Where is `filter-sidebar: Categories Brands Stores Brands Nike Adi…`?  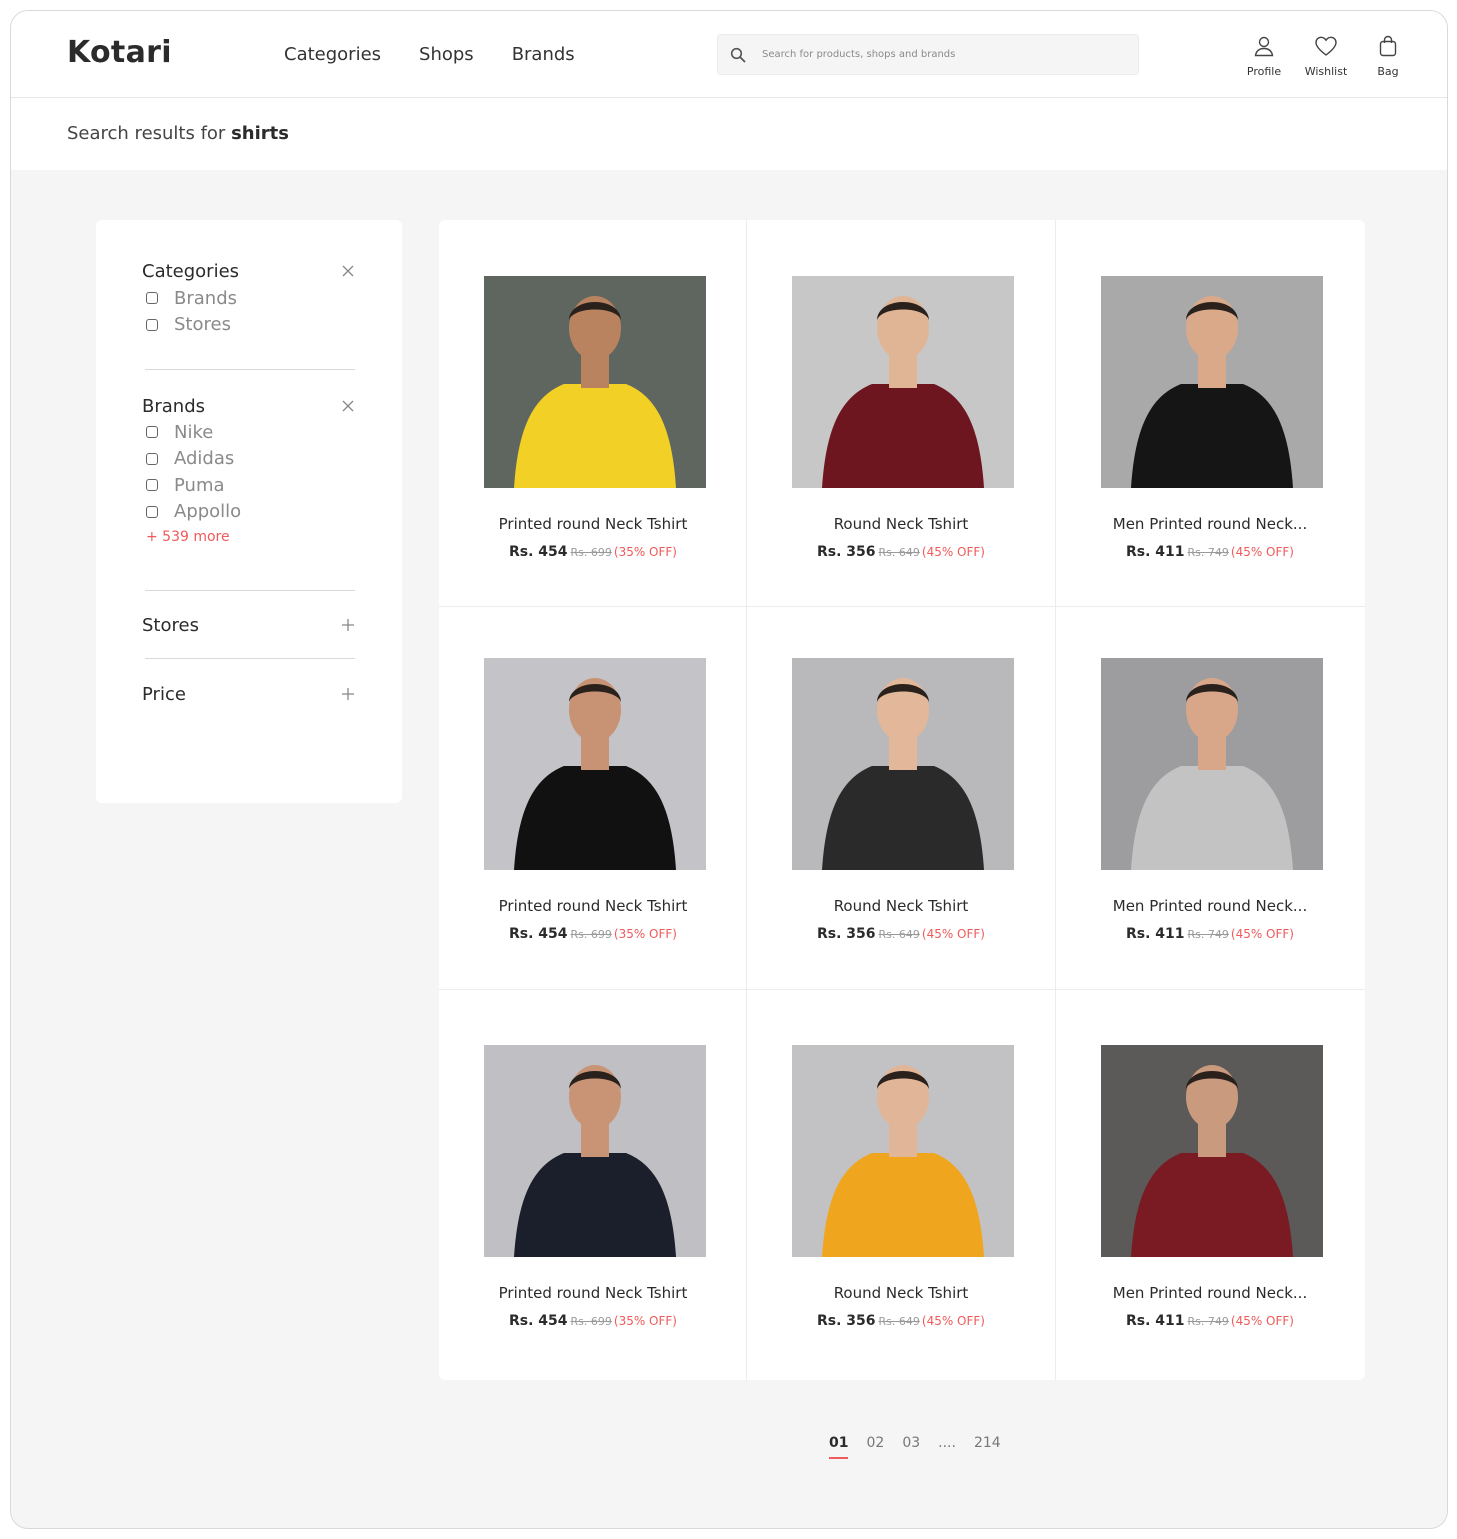 filter-sidebar: Categories Brands Stores Brands Nike Adi… is located at coordinates (249, 511).